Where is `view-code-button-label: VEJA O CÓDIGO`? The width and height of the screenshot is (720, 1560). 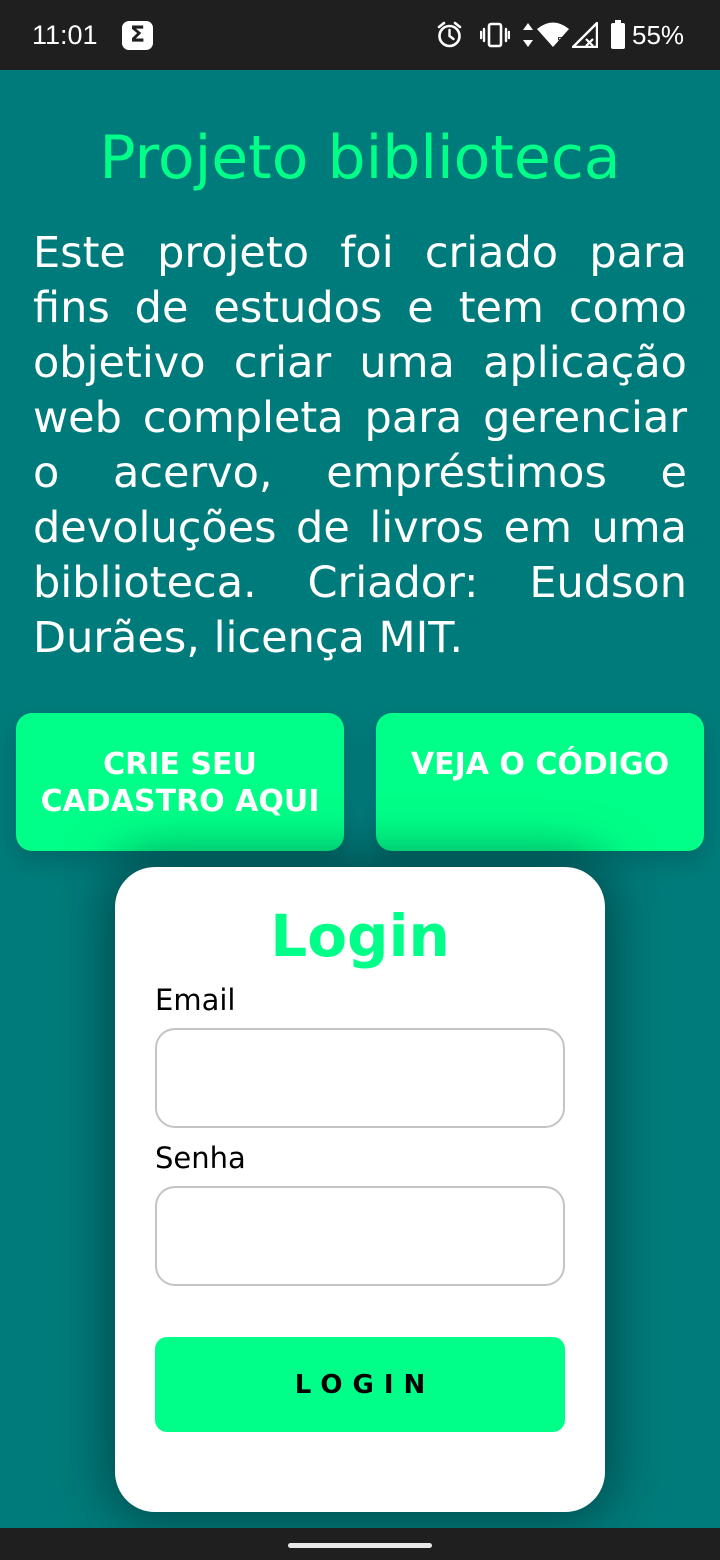 view-code-button-label: VEJA O CÓDIGO is located at coordinates (540, 764).